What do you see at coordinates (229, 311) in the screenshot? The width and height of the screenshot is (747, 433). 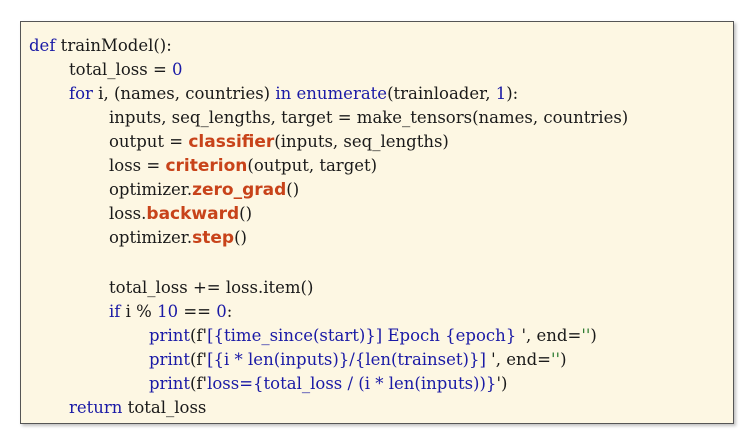 I see `code-text: :` at bounding box center [229, 311].